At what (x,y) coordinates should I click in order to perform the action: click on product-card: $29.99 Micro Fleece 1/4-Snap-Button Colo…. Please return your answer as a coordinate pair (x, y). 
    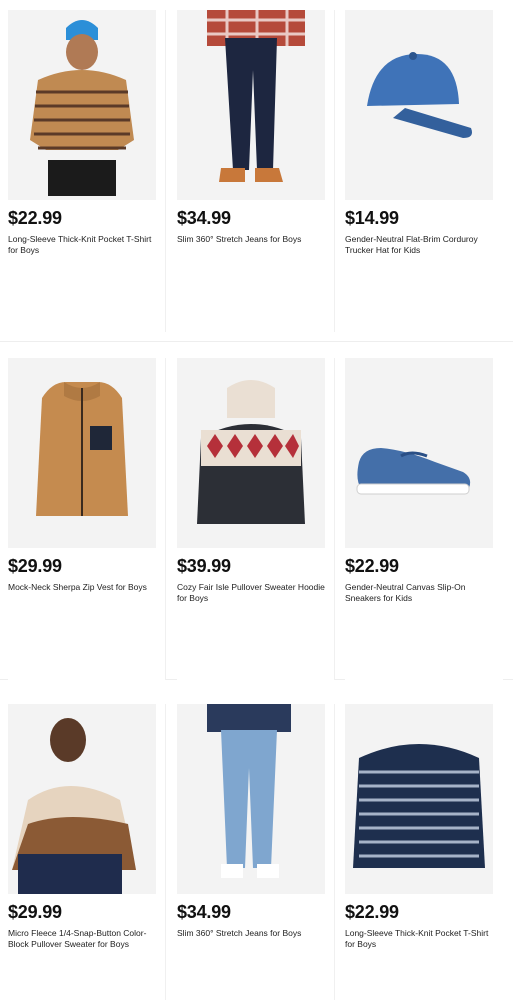
    Looking at the image, I should click on (87, 852).